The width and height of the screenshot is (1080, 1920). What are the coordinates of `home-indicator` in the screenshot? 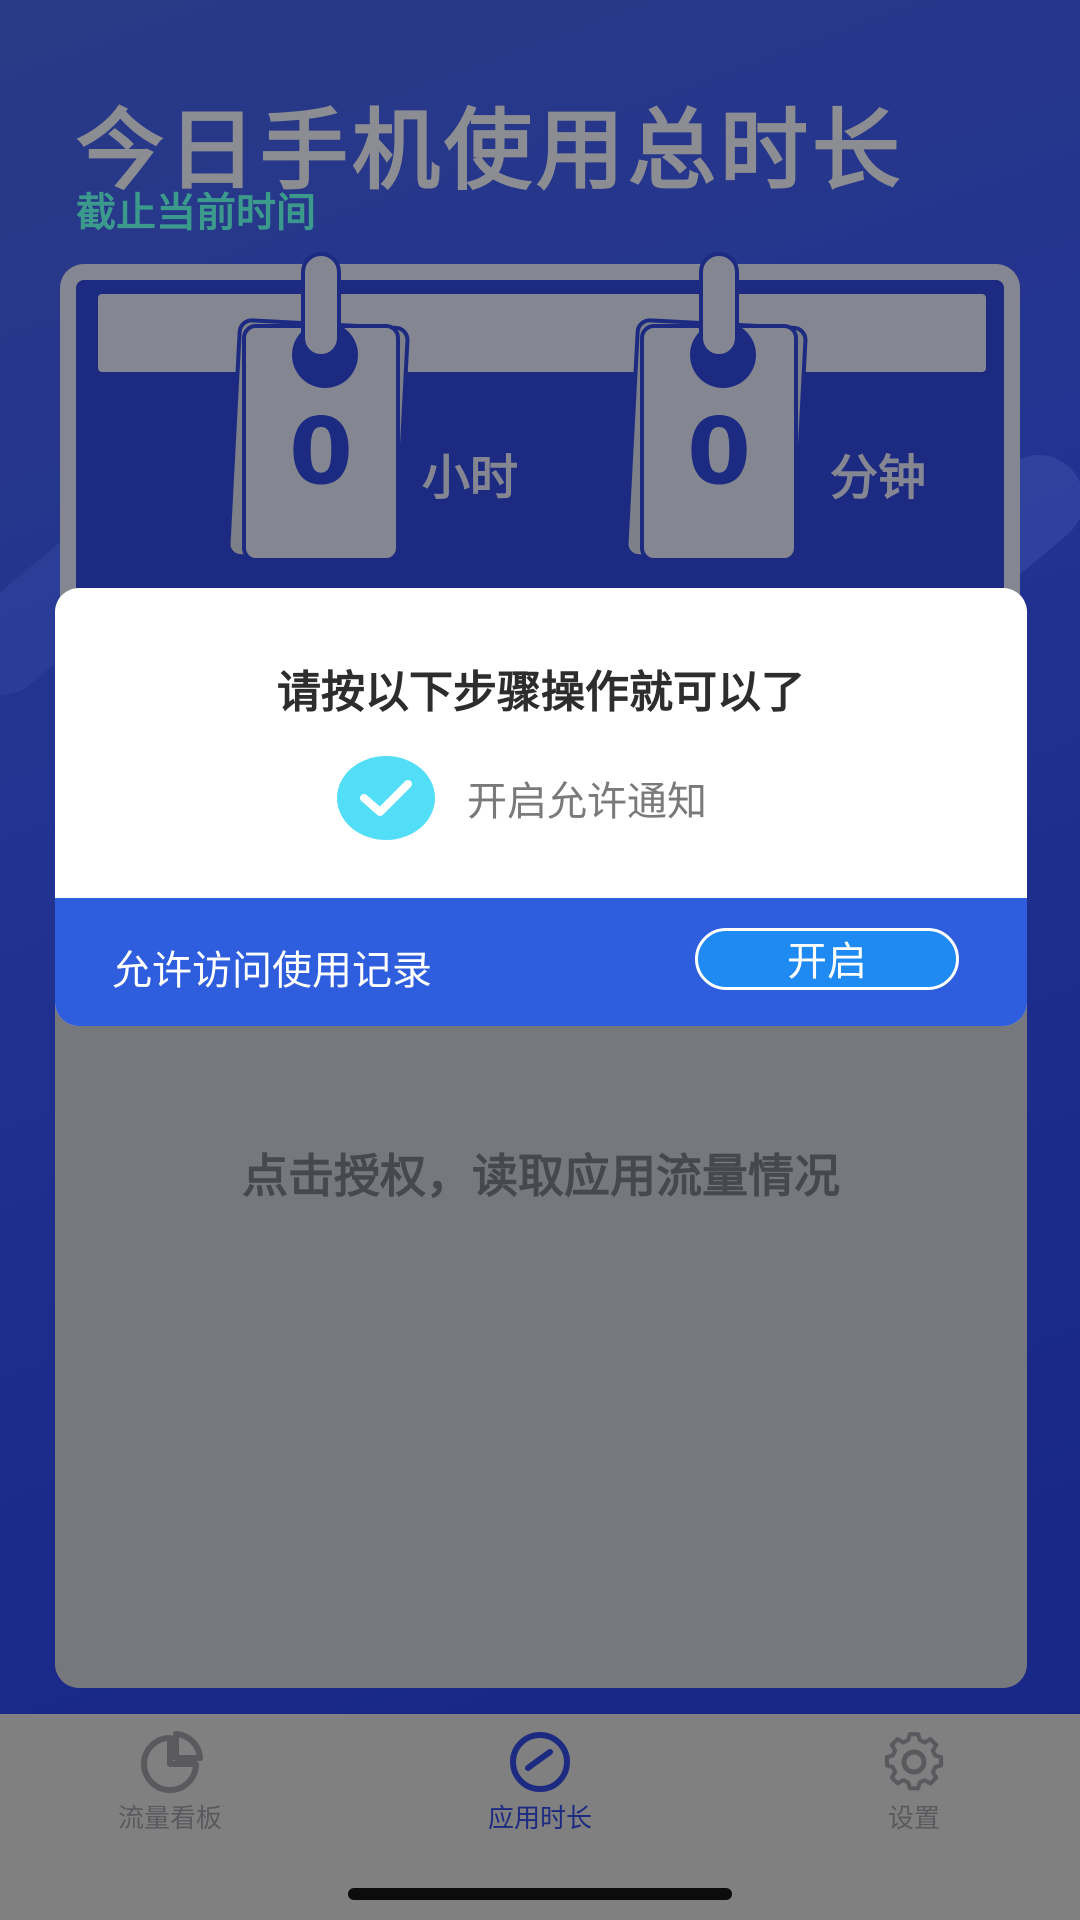 It's located at (540, 1894).